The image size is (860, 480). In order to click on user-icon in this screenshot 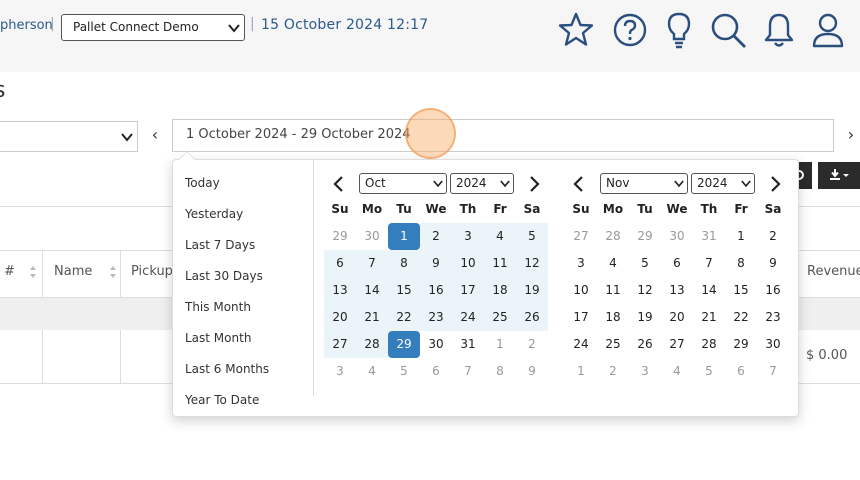, I will do `click(828, 30)`.